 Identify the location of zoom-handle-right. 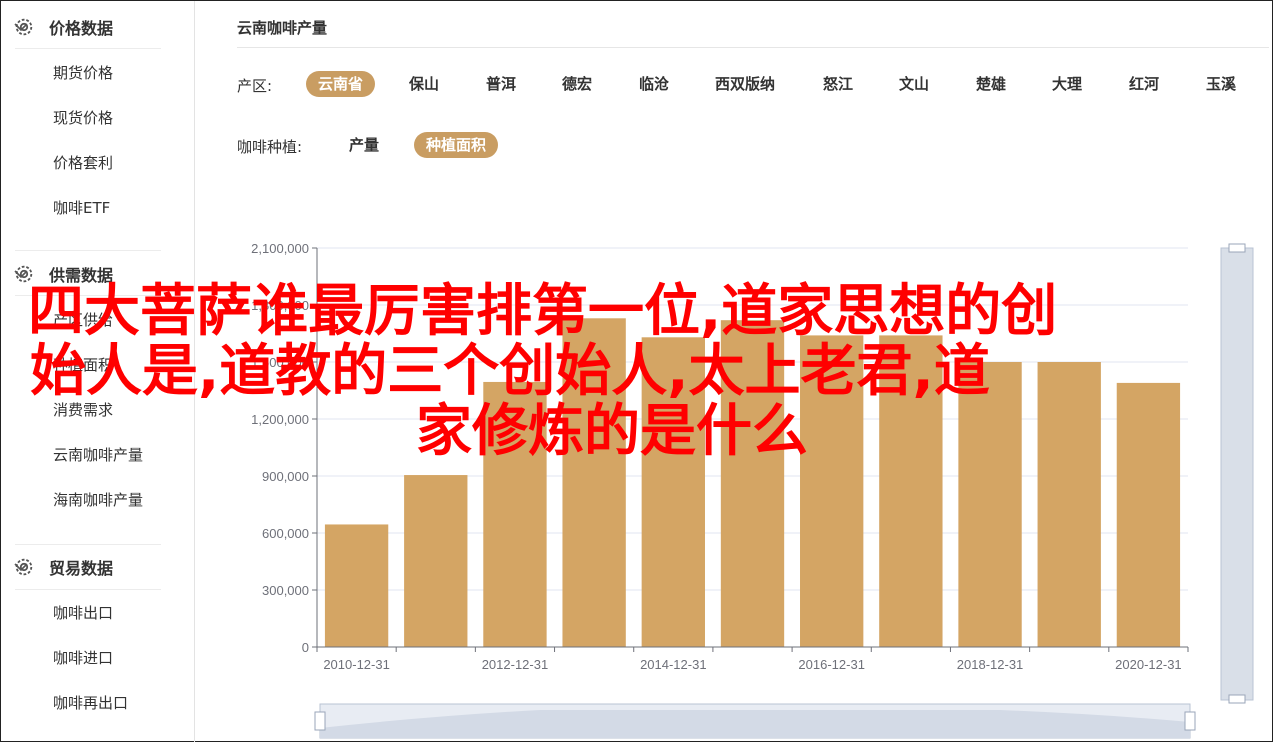
(1190, 721).